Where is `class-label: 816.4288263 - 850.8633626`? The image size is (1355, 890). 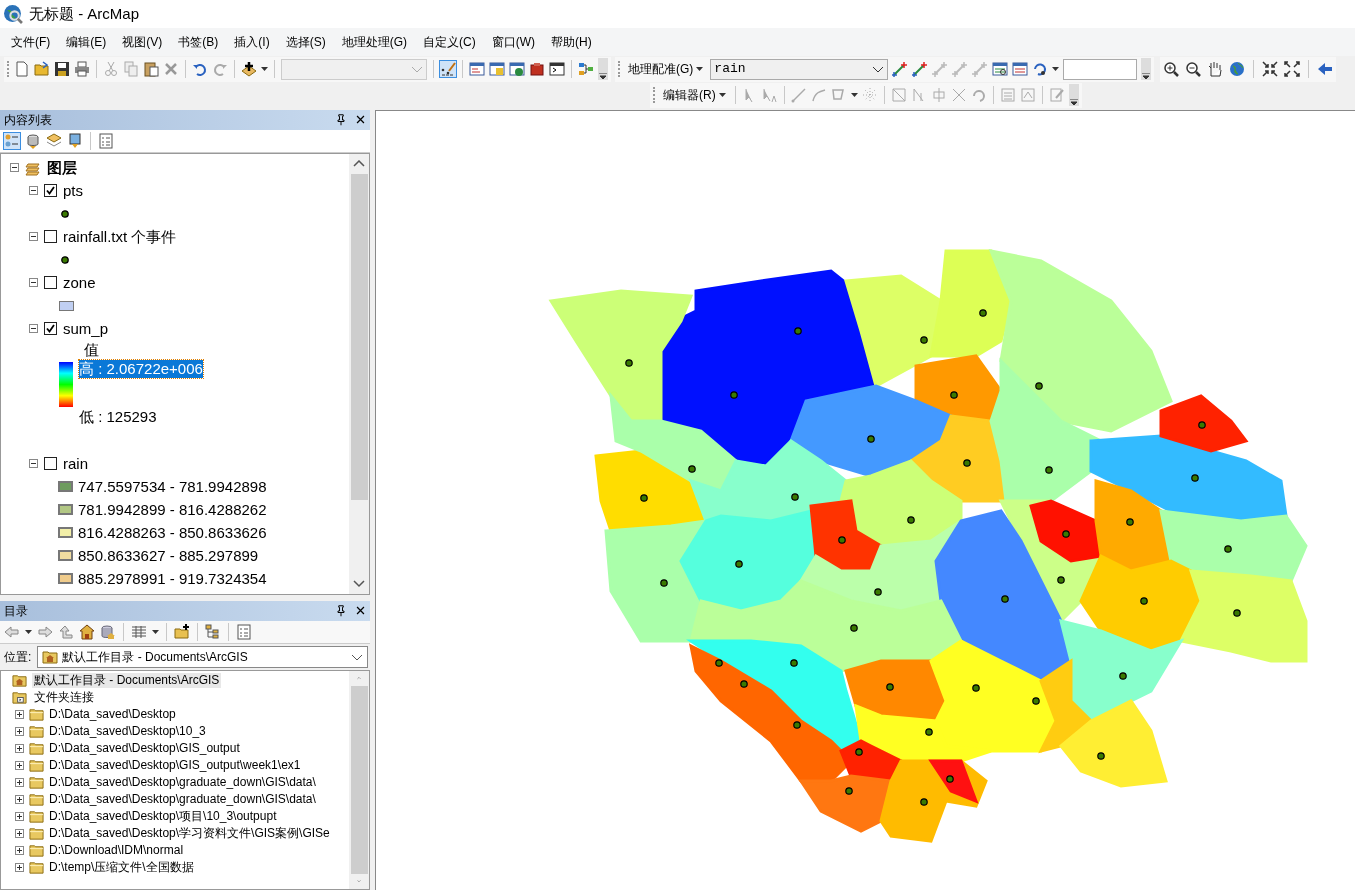
class-label: 816.4288263 - 850.8633626 is located at coordinates (172, 532).